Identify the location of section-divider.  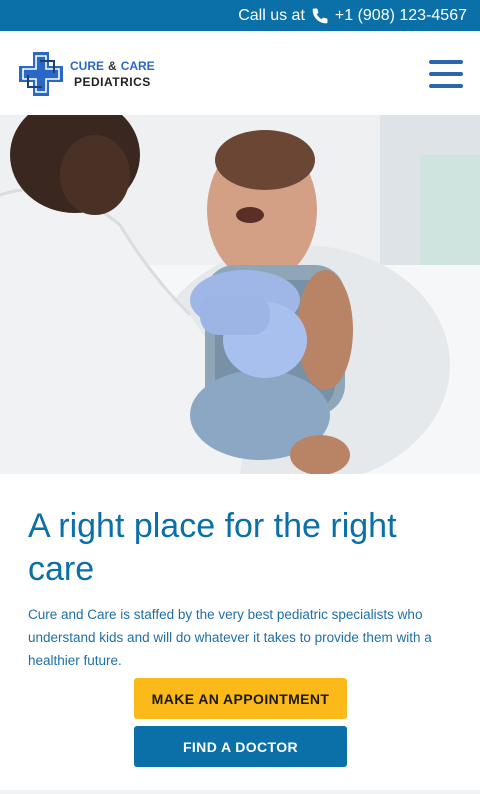
(240, 792).